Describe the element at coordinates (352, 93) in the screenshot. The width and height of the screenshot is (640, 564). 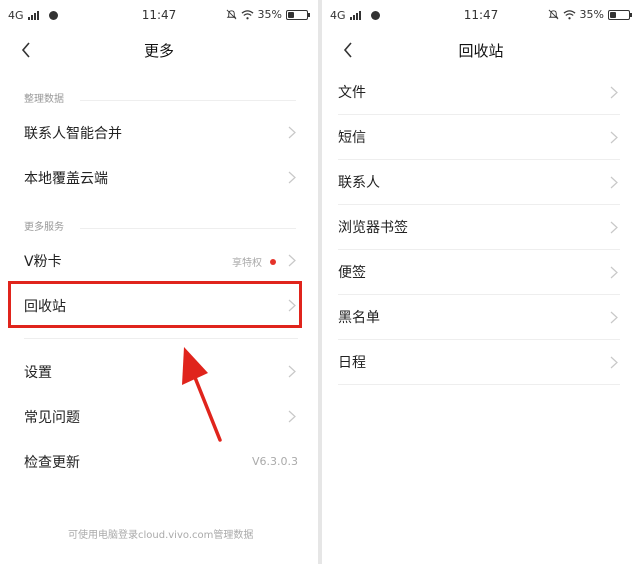
I see `row-label: 文件` at that location.